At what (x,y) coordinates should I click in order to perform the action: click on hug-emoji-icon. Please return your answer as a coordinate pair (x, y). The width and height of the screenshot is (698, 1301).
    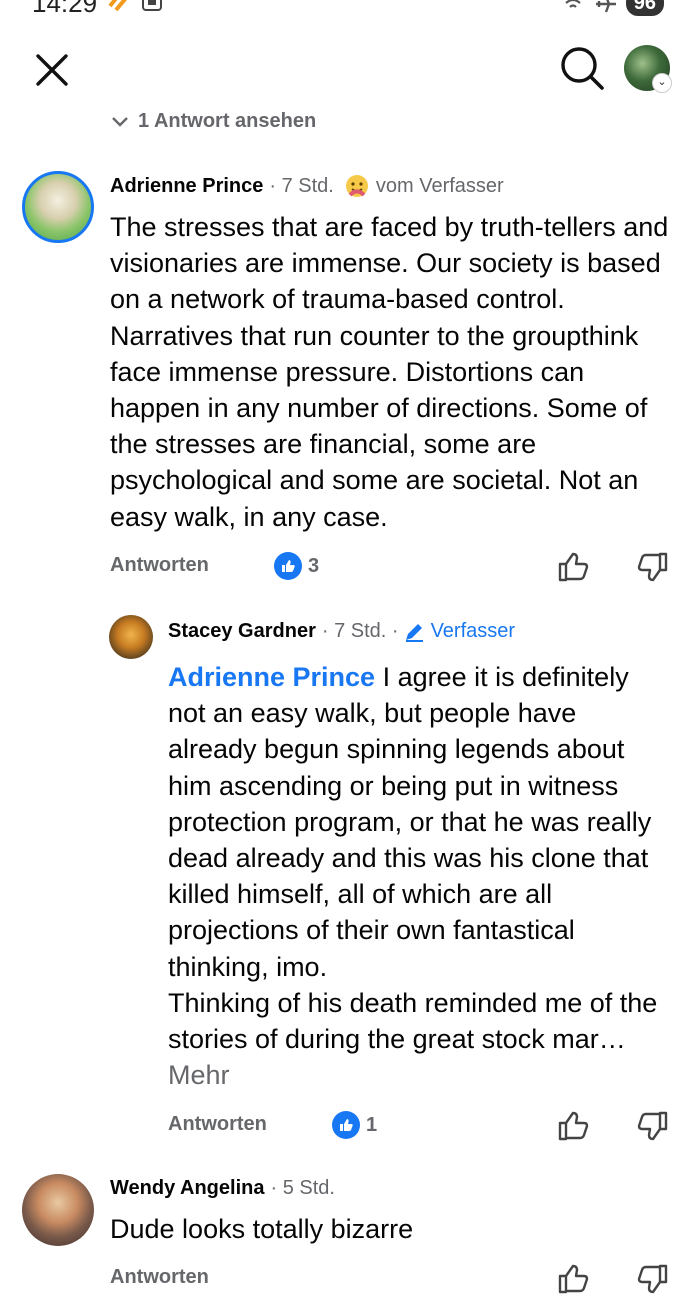
    Looking at the image, I should click on (356, 186).